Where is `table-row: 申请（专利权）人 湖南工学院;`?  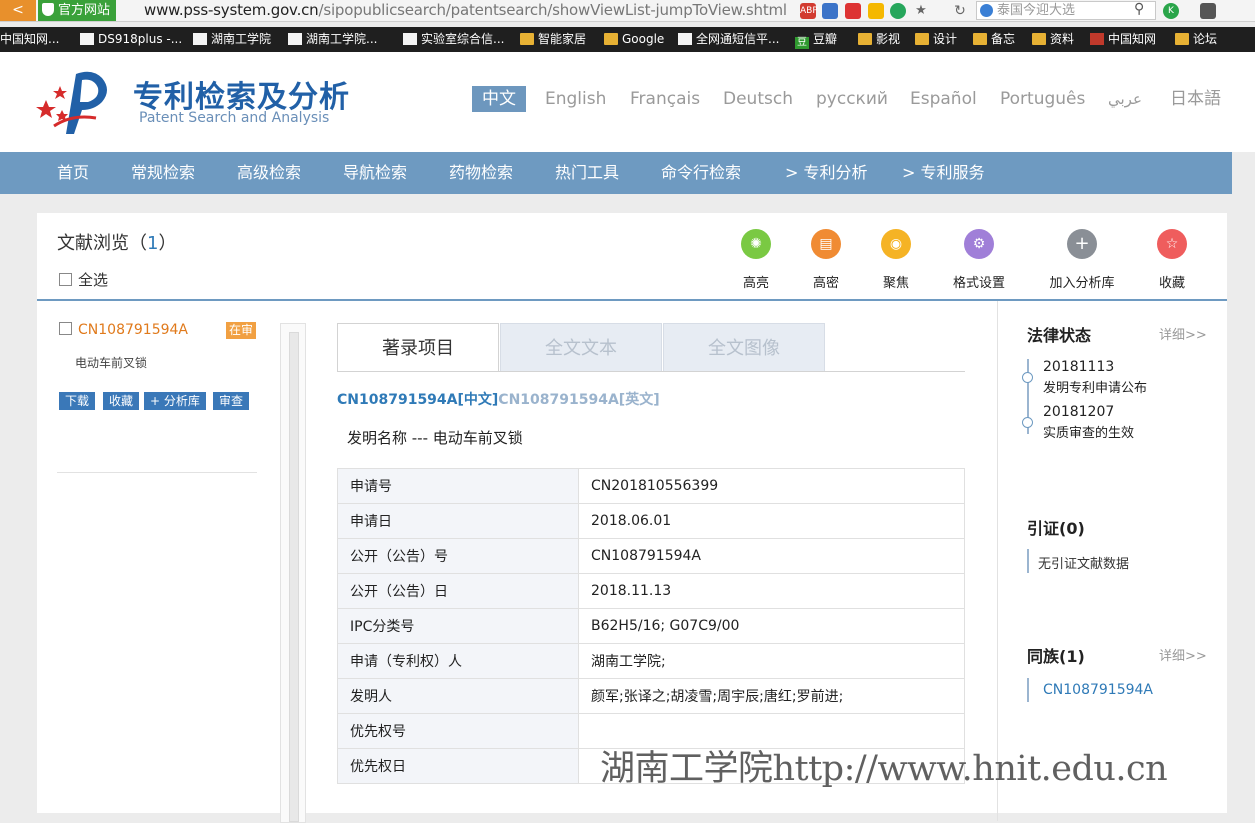 table-row: 申请（专利权）人 湖南工学院; is located at coordinates (651, 661).